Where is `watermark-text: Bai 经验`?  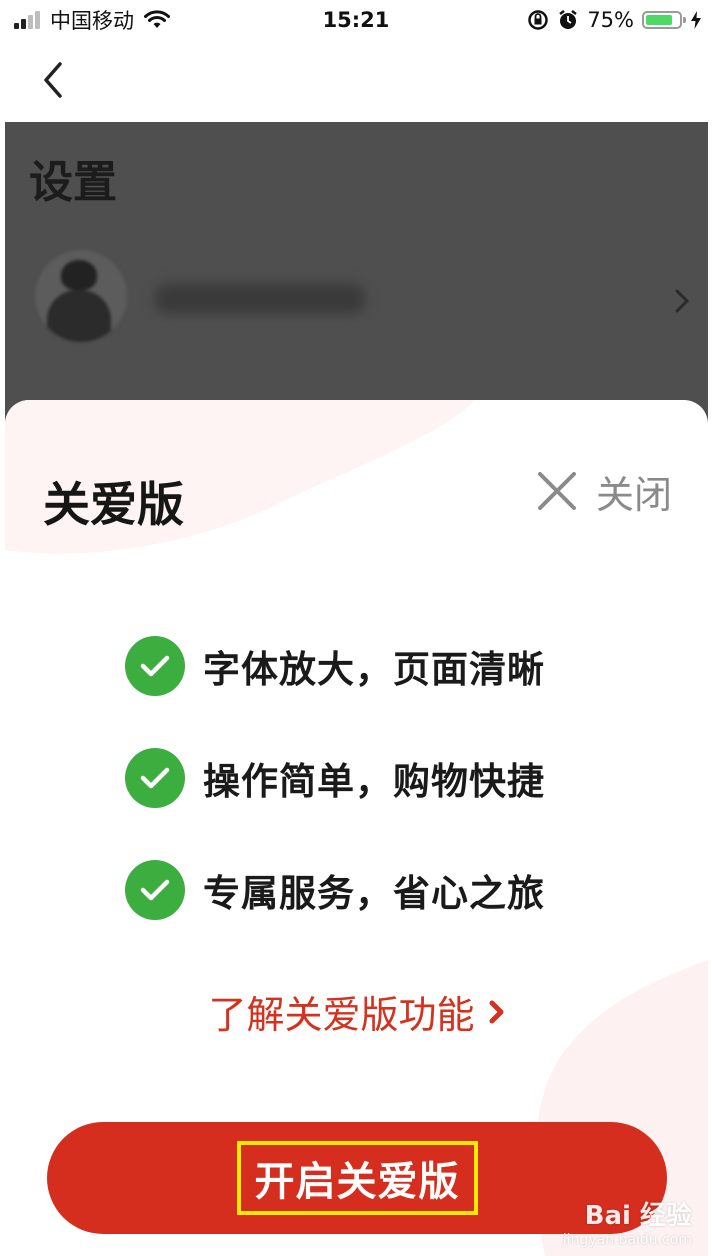 watermark-text: Bai 经验 is located at coordinates (638, 1216).